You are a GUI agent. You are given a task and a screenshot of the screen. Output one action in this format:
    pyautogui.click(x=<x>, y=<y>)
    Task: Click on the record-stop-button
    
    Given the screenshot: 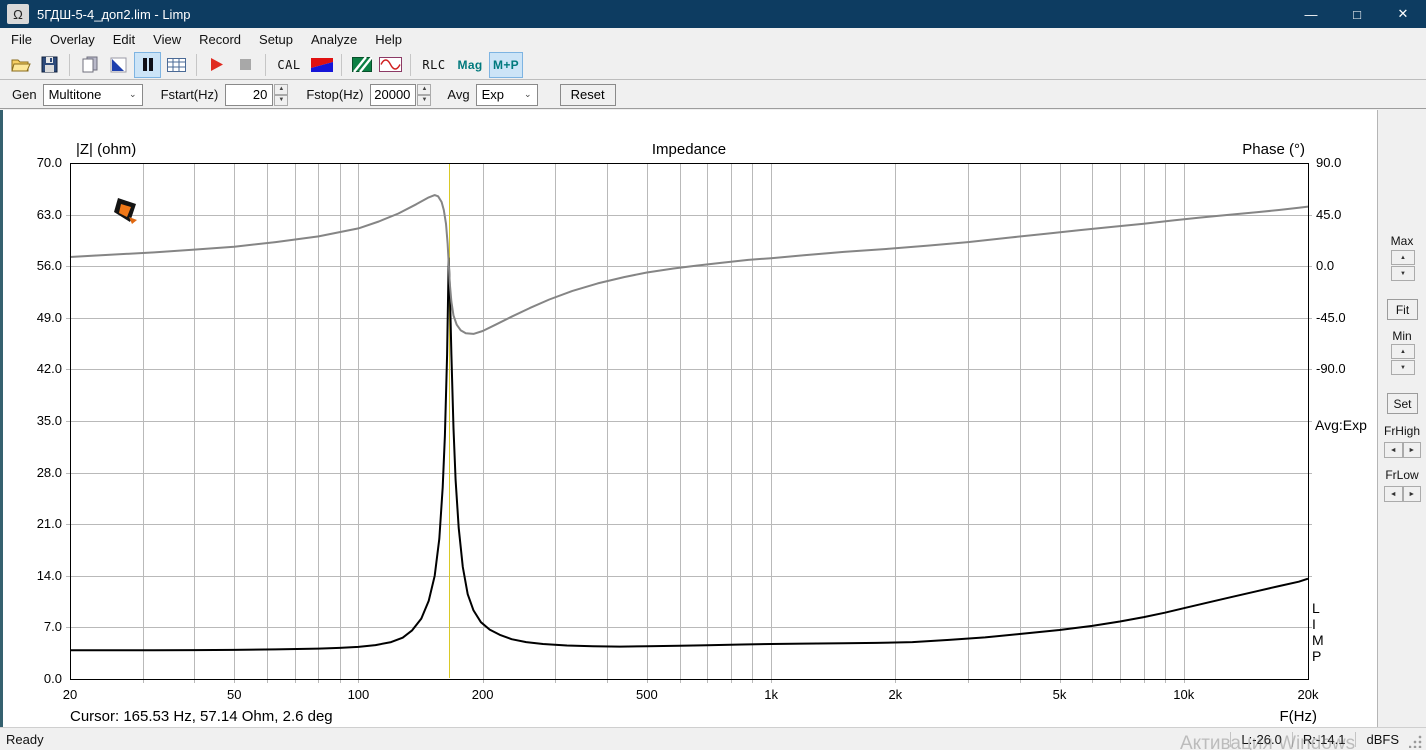 What is the action you would take?
    pyautogui.click(x=245, y=65)
    